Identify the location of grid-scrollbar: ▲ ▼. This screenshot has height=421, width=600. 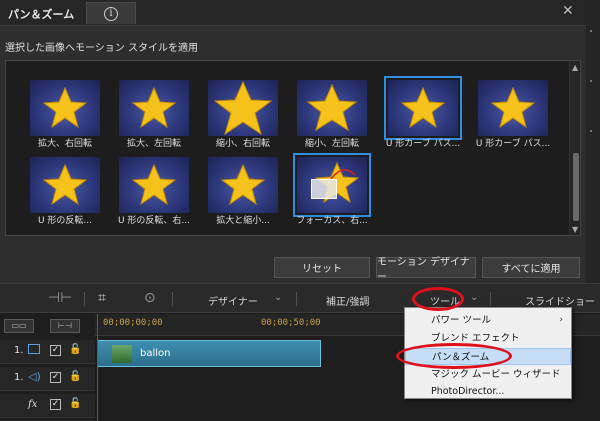
(574, 148).